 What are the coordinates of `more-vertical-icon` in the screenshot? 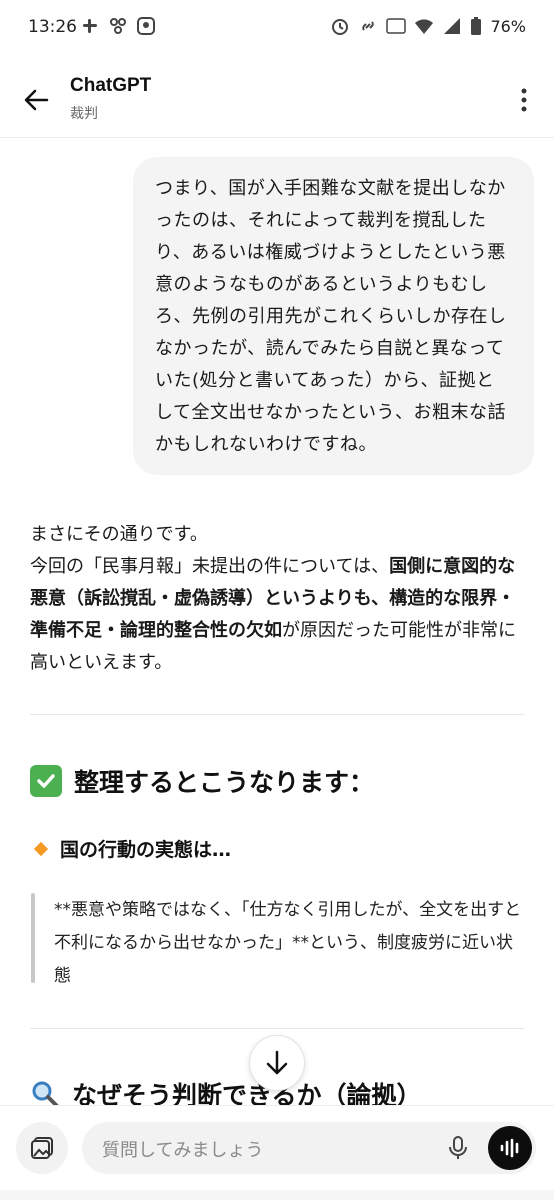 It's located at (524, 100).